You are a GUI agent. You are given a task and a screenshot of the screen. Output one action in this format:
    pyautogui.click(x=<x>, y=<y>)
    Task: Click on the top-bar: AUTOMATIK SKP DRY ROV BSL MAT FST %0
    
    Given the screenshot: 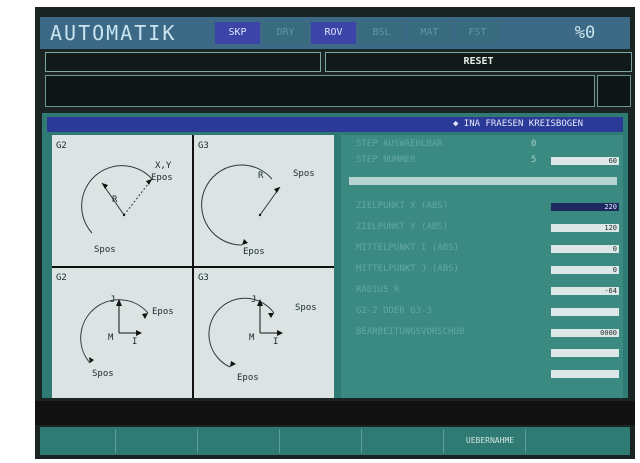 What is the action you would take?
    pyautogui.click(x=335, y=33)
    